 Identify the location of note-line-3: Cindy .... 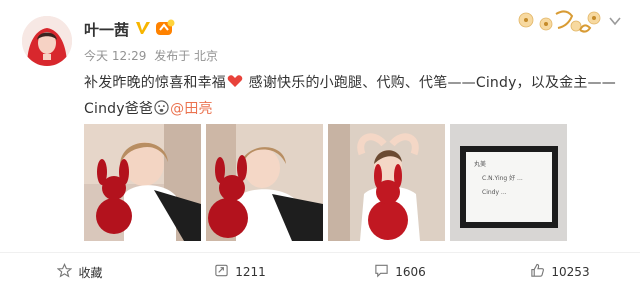
(494, 192).